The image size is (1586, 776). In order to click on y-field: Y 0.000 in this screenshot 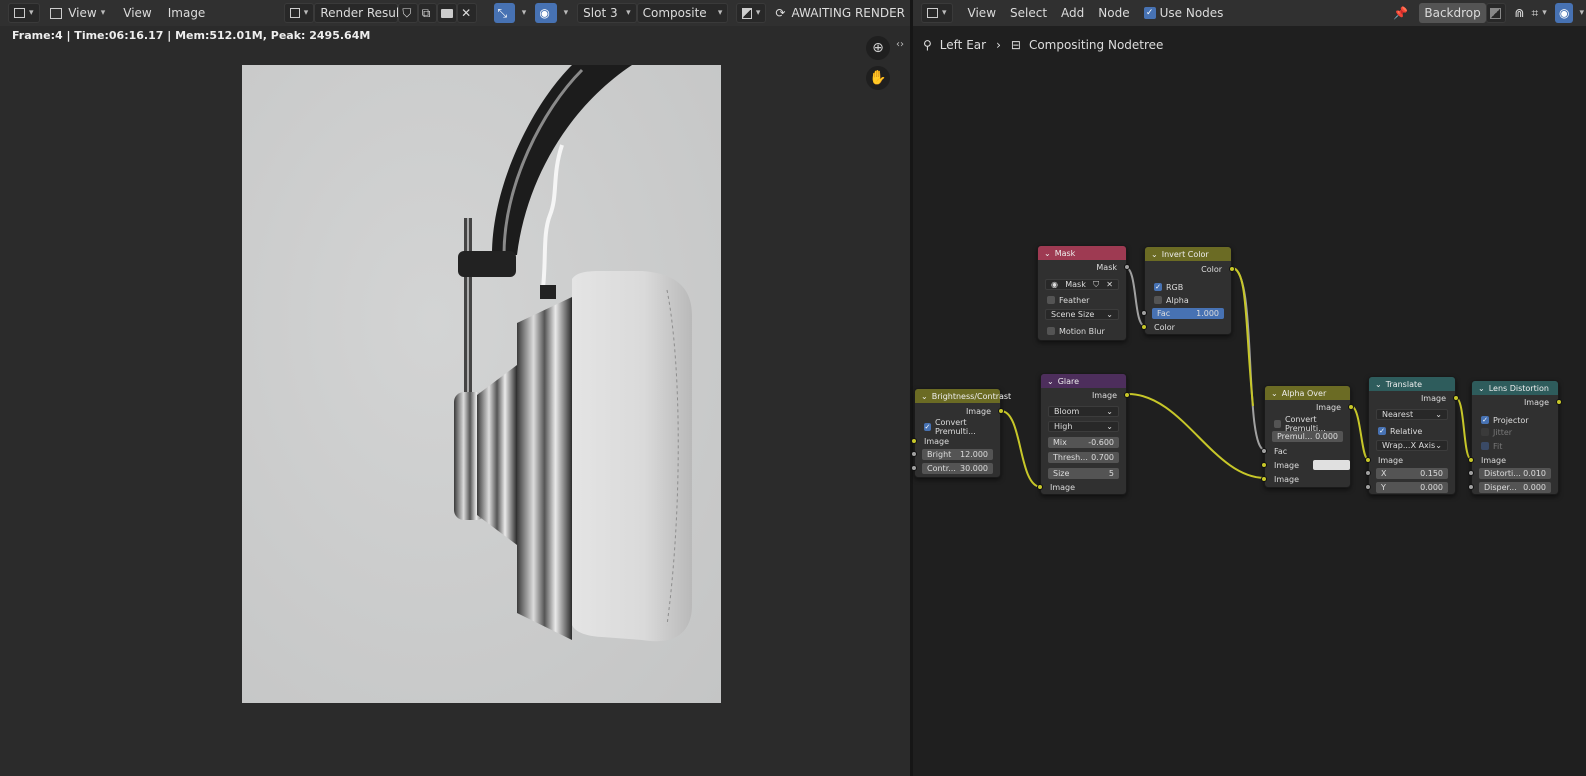, I will do `click(1412, 487)`.